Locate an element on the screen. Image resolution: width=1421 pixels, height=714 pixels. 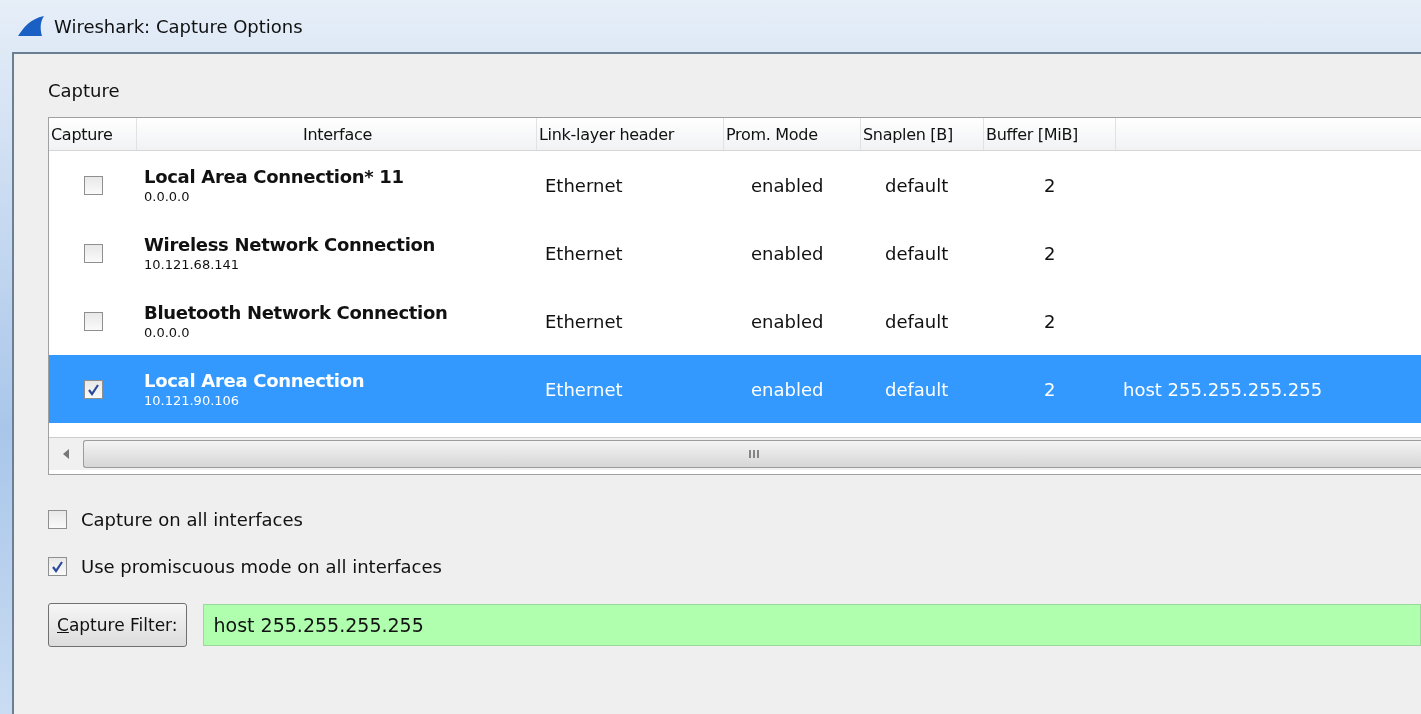
column-header: Buffer [MiB] is located at coordinates (1050, 134).